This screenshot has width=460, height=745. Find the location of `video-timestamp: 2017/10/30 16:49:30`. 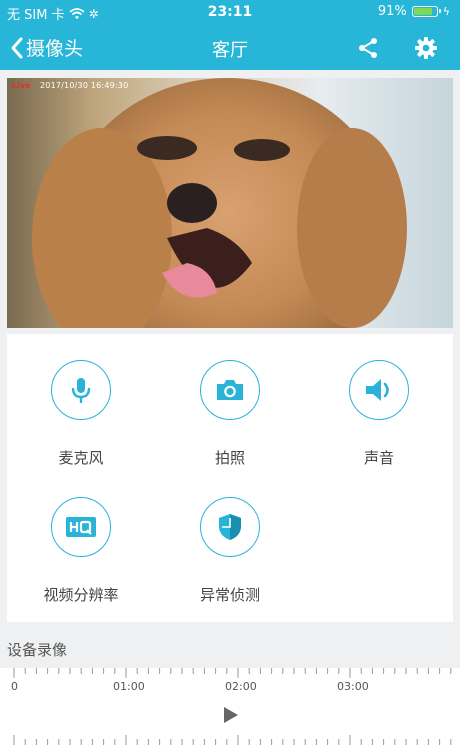

video-timestamp: 2017/10/30 16:49:30 is located at coordinates (84, 85).